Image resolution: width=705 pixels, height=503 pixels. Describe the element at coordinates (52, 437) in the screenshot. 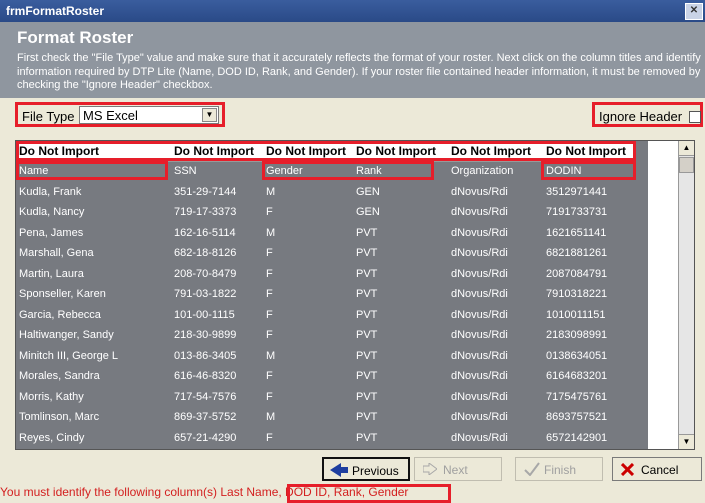

I see `table-cell: Reyes, Cindy` at that location.